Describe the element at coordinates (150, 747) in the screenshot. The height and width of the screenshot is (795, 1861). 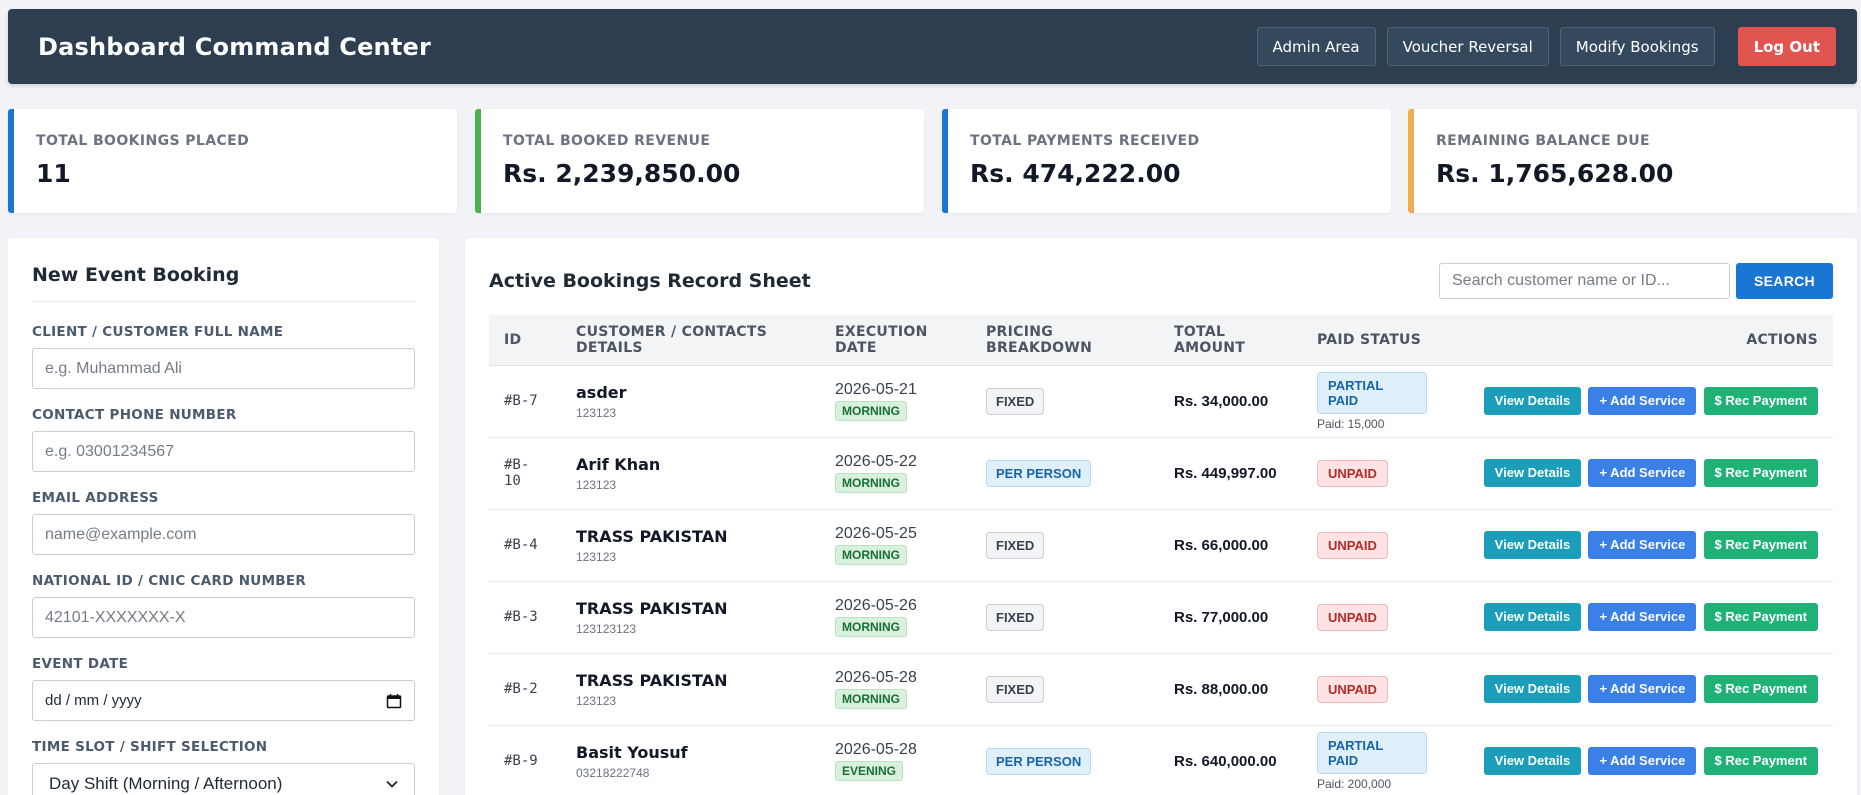
I see `field-label: TIME SLOT / SHIFT SELECTION` at that location.